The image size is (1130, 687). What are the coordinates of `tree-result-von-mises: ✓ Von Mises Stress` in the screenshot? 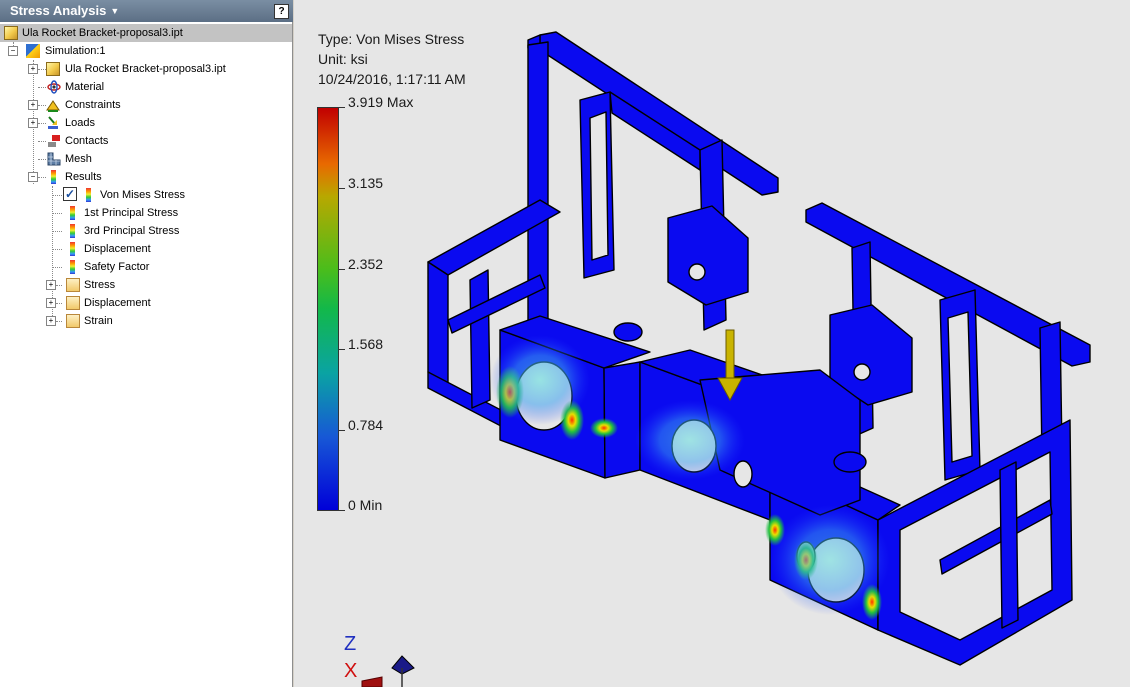 It's located at (146, 195).